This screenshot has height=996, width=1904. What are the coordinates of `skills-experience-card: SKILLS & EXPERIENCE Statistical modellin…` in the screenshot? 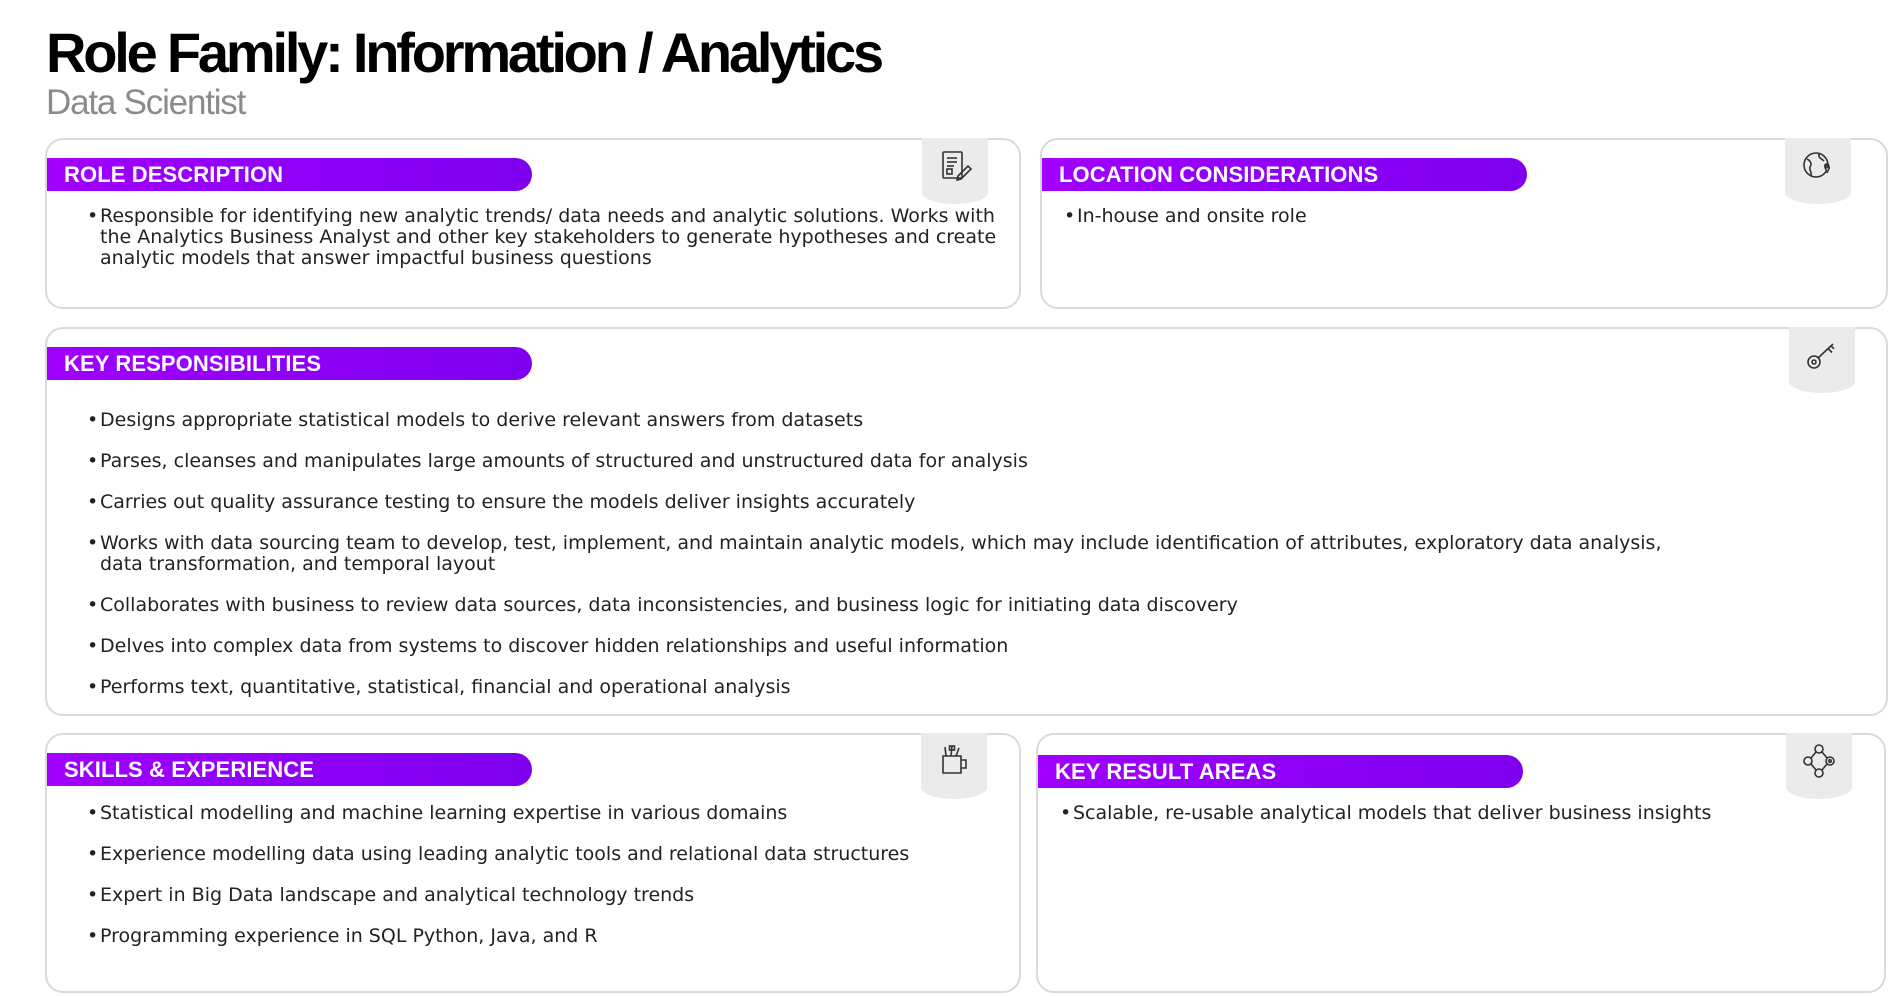 It's located at (533, 863).